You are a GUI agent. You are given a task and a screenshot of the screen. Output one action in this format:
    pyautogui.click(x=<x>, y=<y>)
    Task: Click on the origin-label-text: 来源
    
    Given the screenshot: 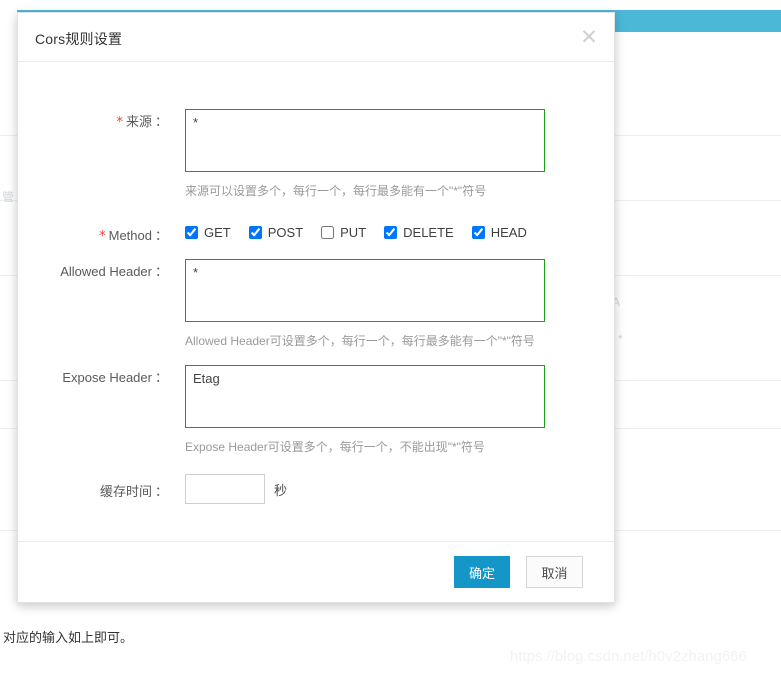 What is the action you would take?
    pyautogui.click(x=138, y=121)
    